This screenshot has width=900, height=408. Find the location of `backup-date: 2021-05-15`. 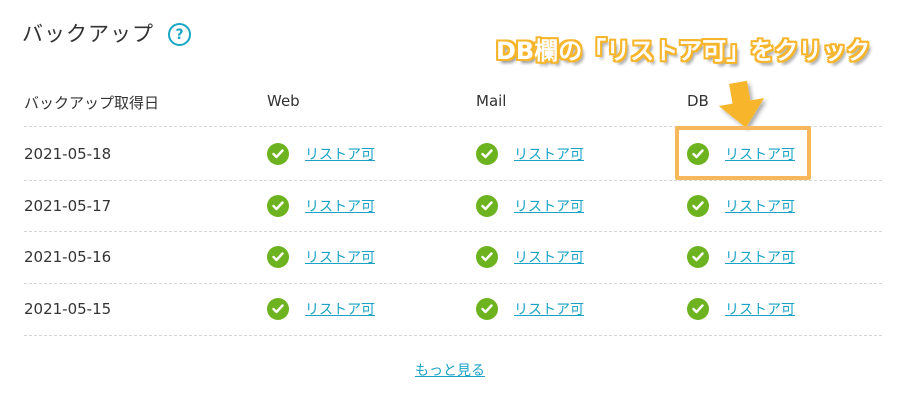

backup-date: 2021-05-15 is located at coordinates (68, 309).